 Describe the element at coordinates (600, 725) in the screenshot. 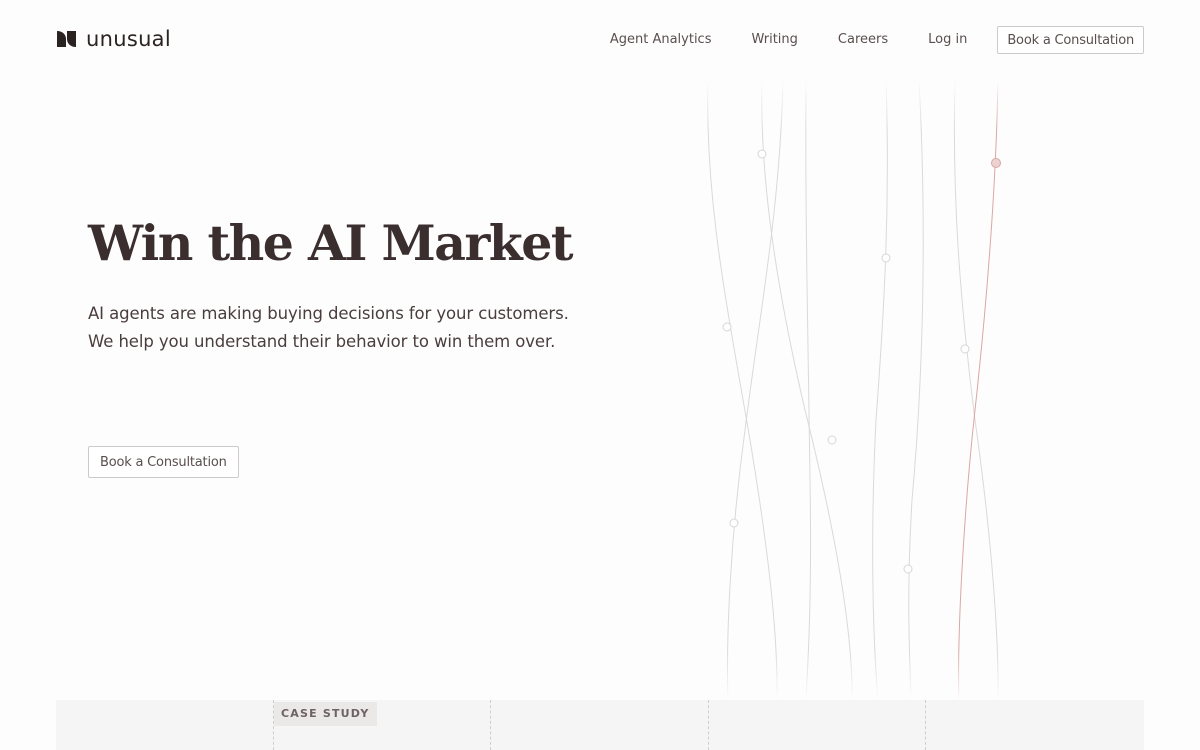

I see `case-study-strip` at that location.